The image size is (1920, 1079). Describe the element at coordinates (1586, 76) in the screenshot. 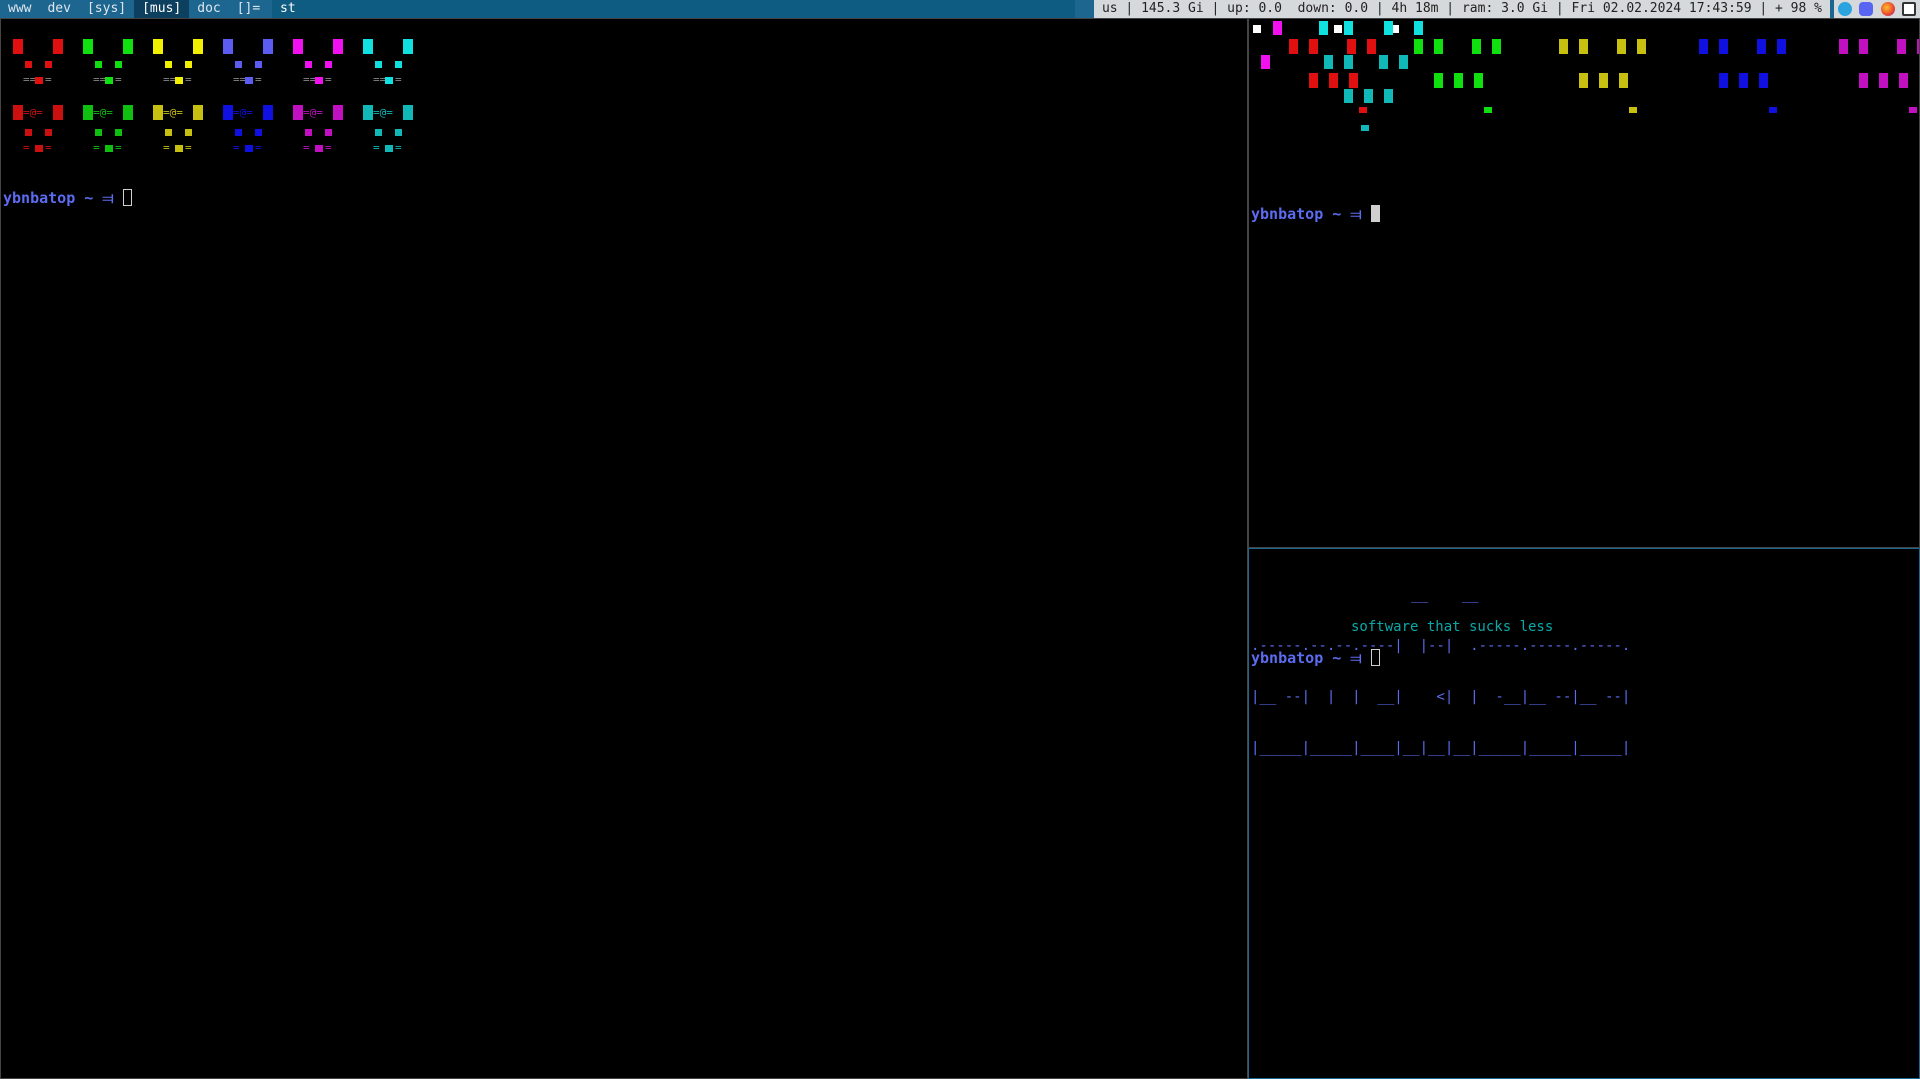

I see `colorscheme-ghosts` at that location.